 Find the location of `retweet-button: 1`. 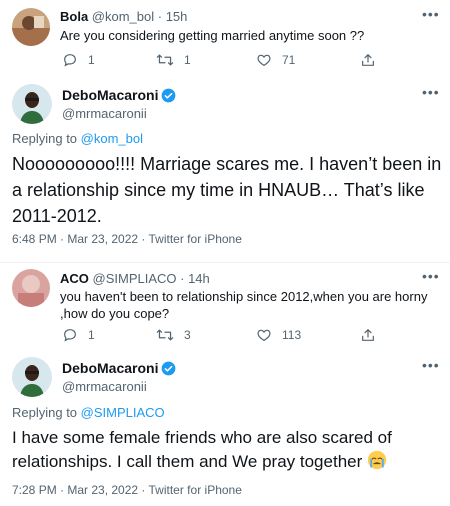

retweet-button: 1 is located at coordinates (173, 60).